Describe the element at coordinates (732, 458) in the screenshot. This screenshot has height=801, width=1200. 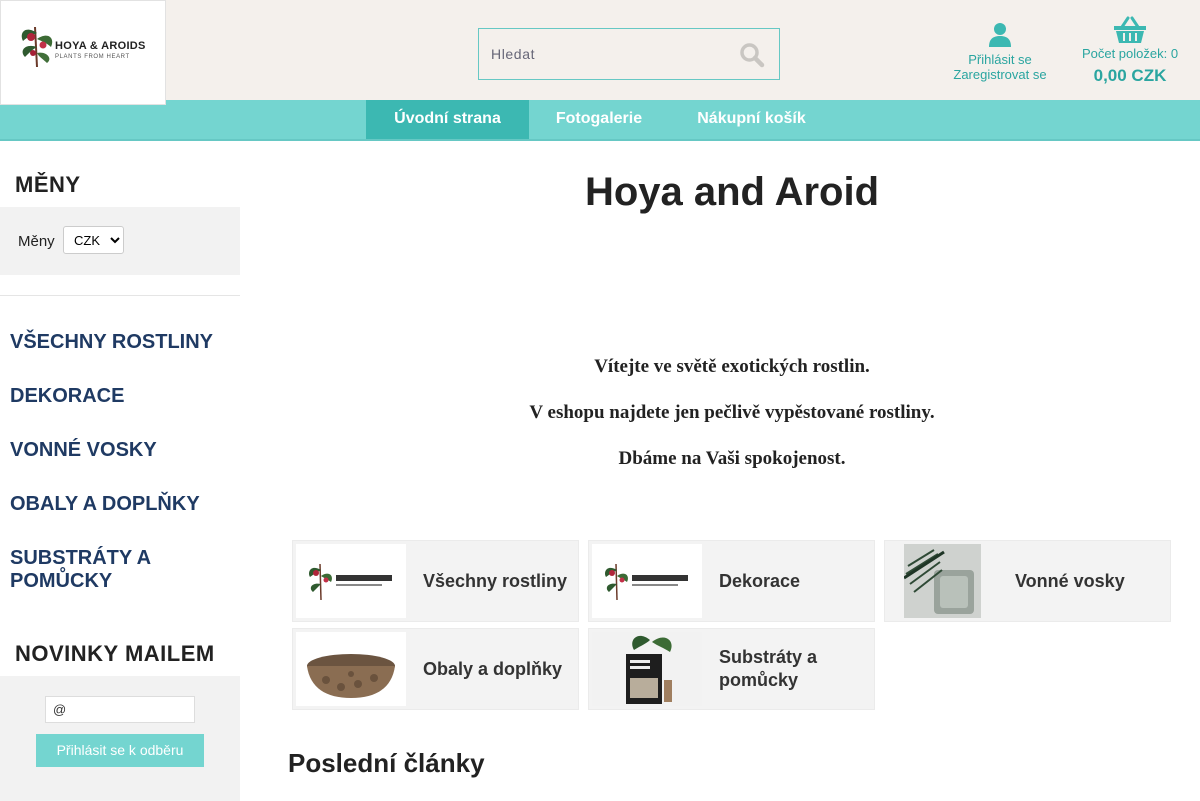
I see `intro-line-3: Dbáme na Vaši spokojenost.` at that location.